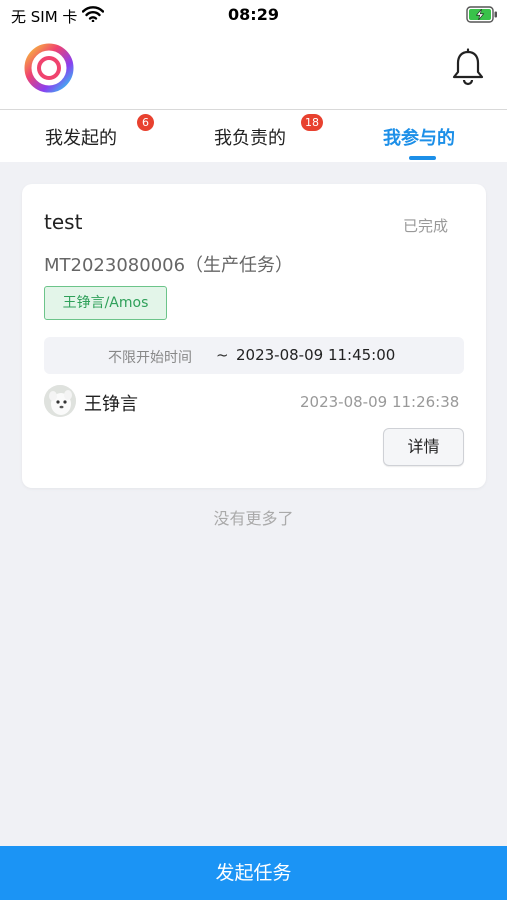 The height and width of the screenshot is (900, 507). Describe the element at coordinates (422, 158) in the screenshot. I see `active-tab-indicator` at that location.